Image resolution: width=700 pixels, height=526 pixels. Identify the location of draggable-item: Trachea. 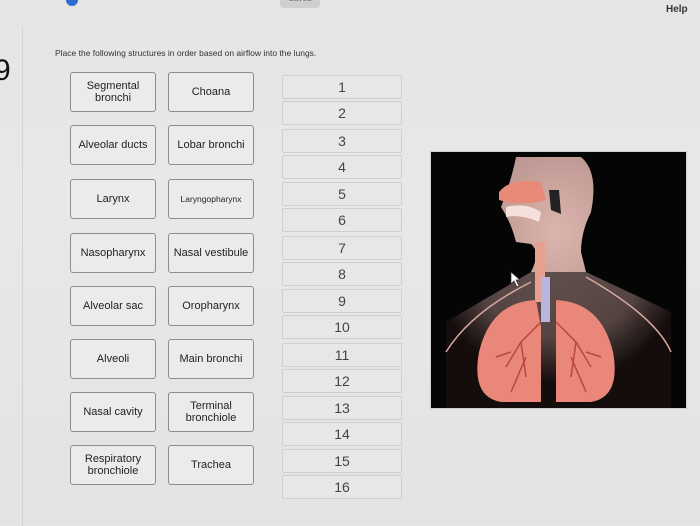
(211, 465).